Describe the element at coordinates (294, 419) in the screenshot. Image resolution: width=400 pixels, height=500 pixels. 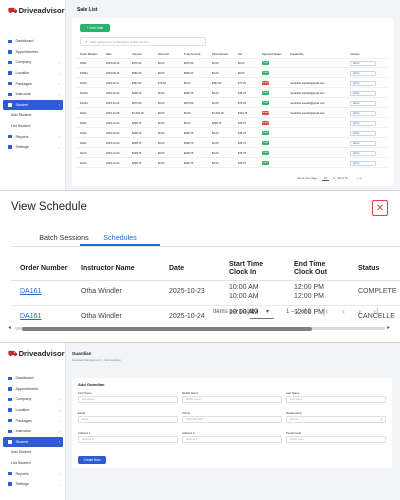
I see `field-placeholder: Parents` at that location.